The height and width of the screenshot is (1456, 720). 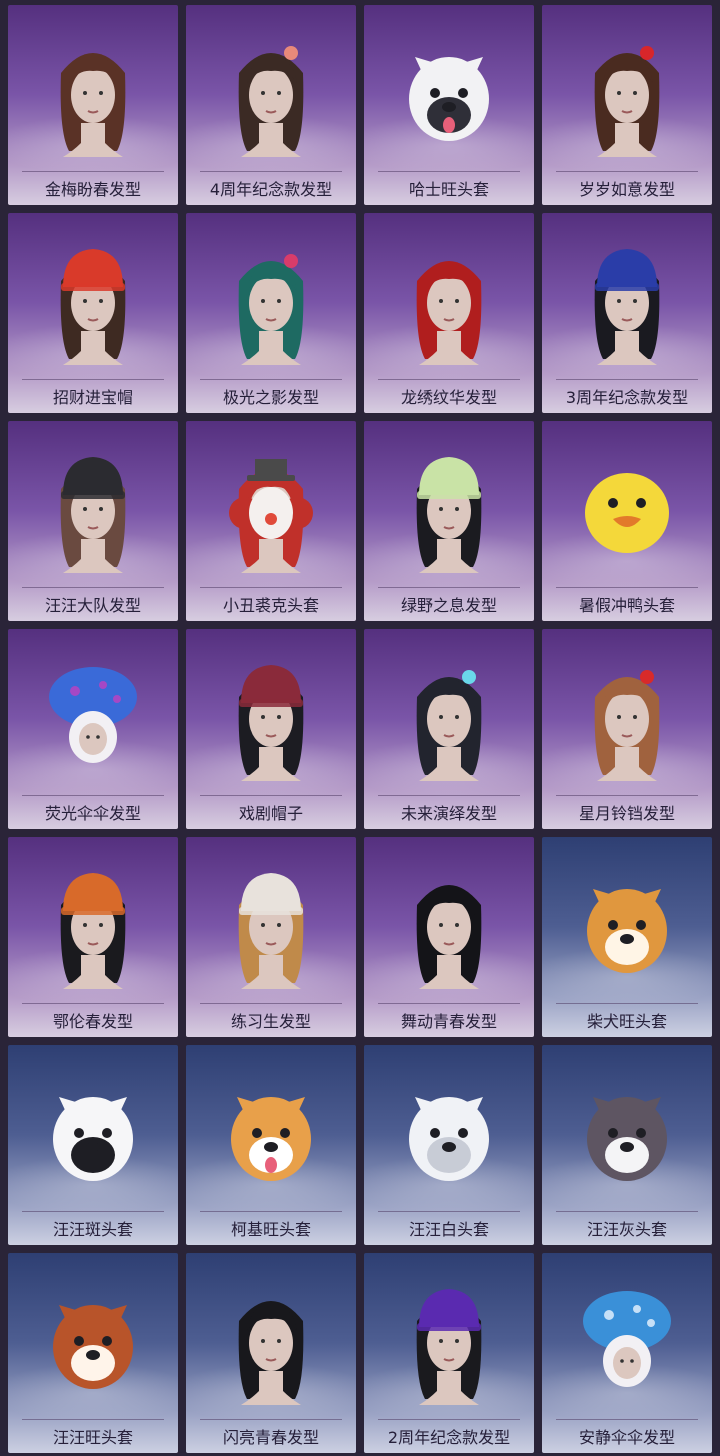 What do you see at coordinates (271, 189) in the screenshot?
I see `item-name: 4周年纪念款发型` at bounding box center [271, 189].